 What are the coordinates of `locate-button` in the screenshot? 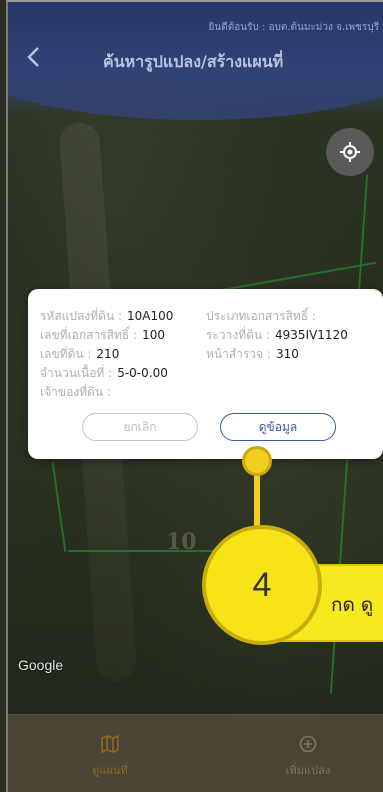 It's located at (350, 152).